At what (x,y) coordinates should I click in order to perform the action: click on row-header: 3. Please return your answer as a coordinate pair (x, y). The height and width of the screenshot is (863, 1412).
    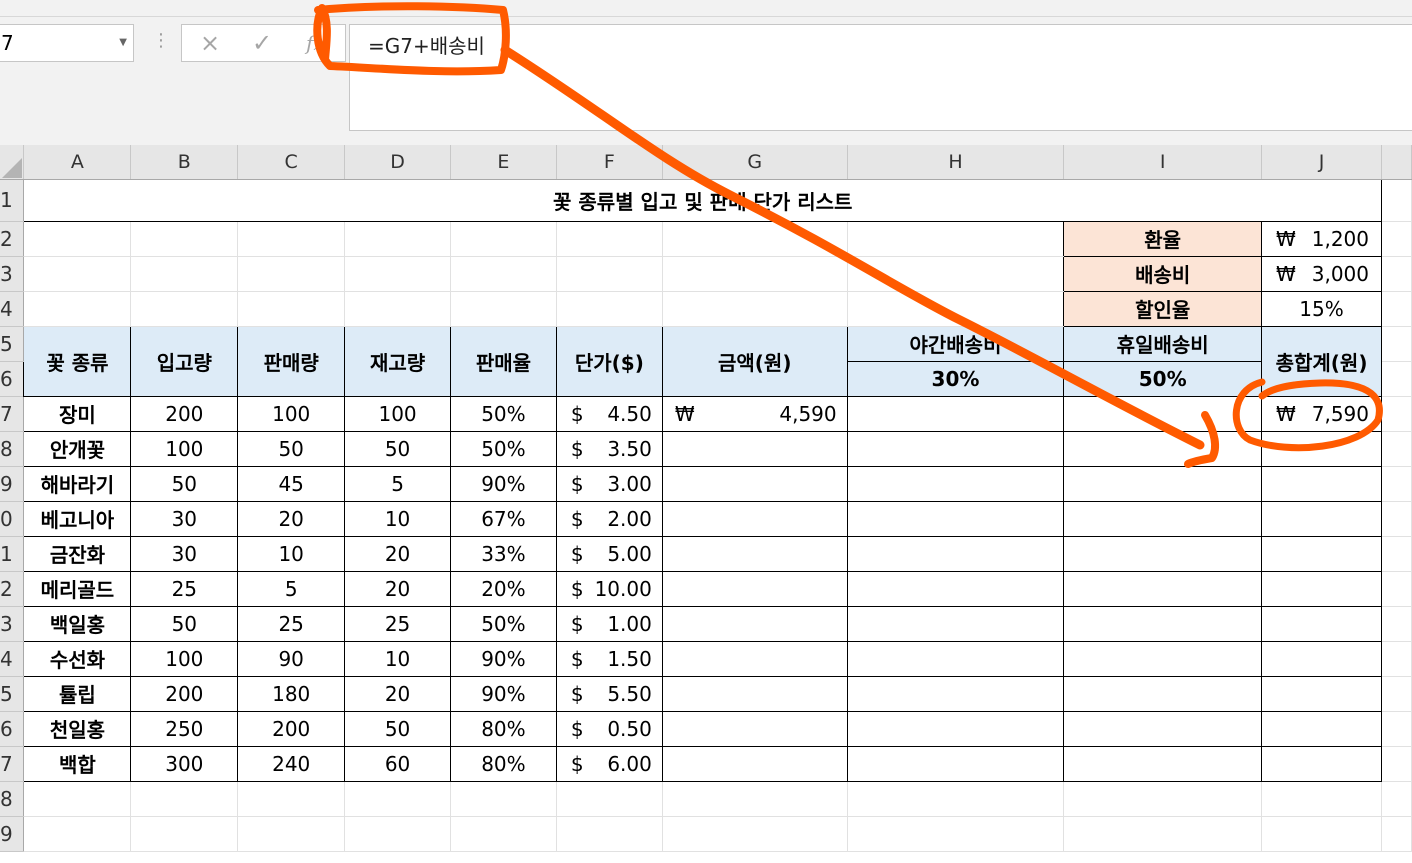
    Looking at the image, I should click on (12, 274).